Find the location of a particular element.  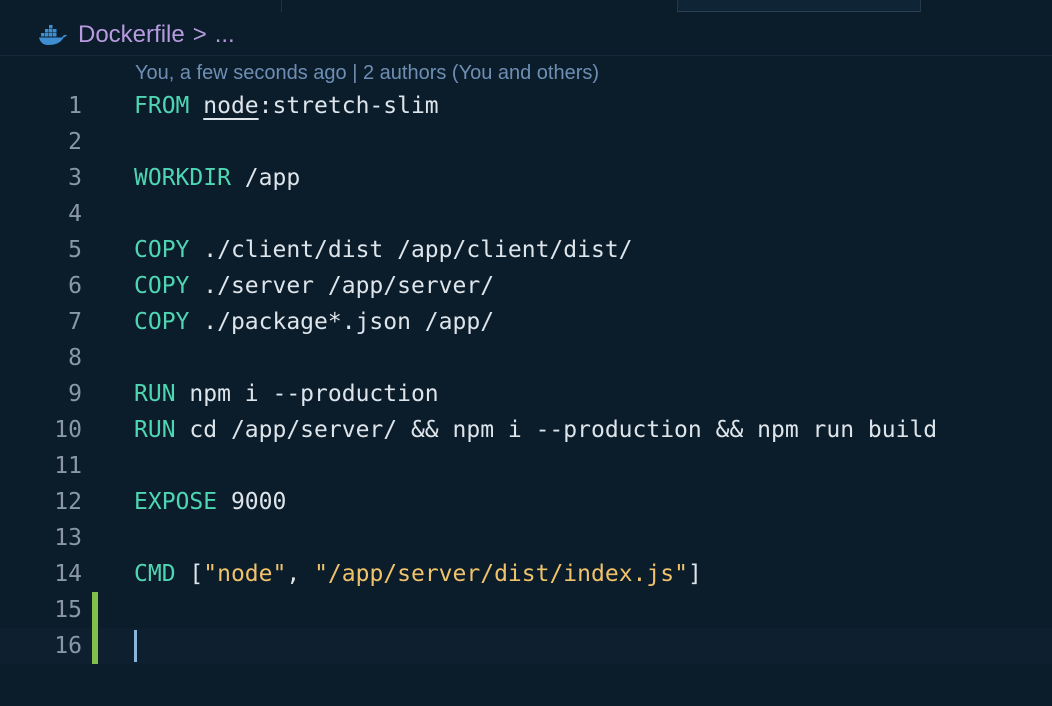

line-number: 12 is located at coordinates (41, 502).